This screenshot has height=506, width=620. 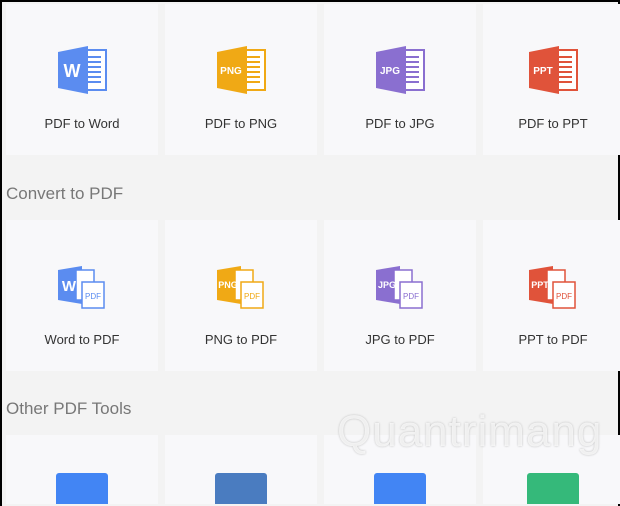 I want to click on word-to-pdf-icon: W PDF, so click(x=82, y=286).